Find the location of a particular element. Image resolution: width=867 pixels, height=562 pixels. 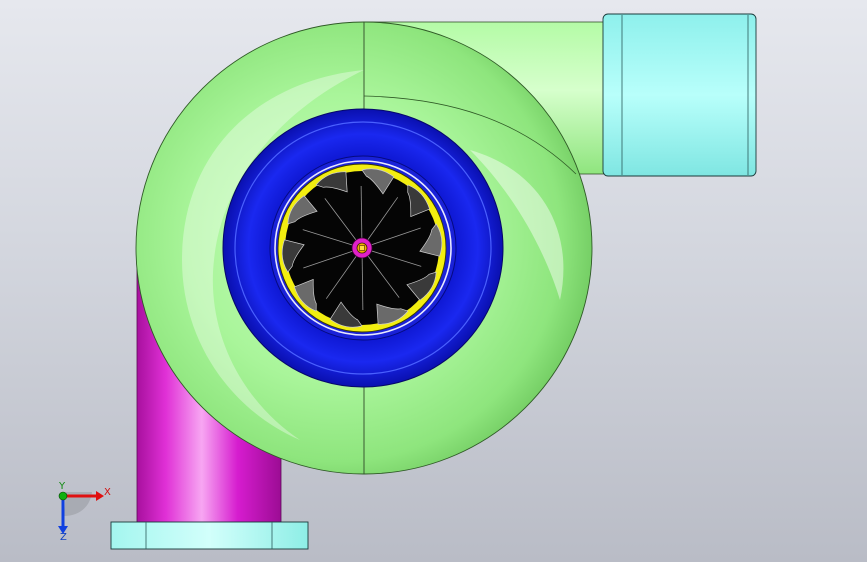

x-axis-arrowhead is located at coordinates (100, 496).